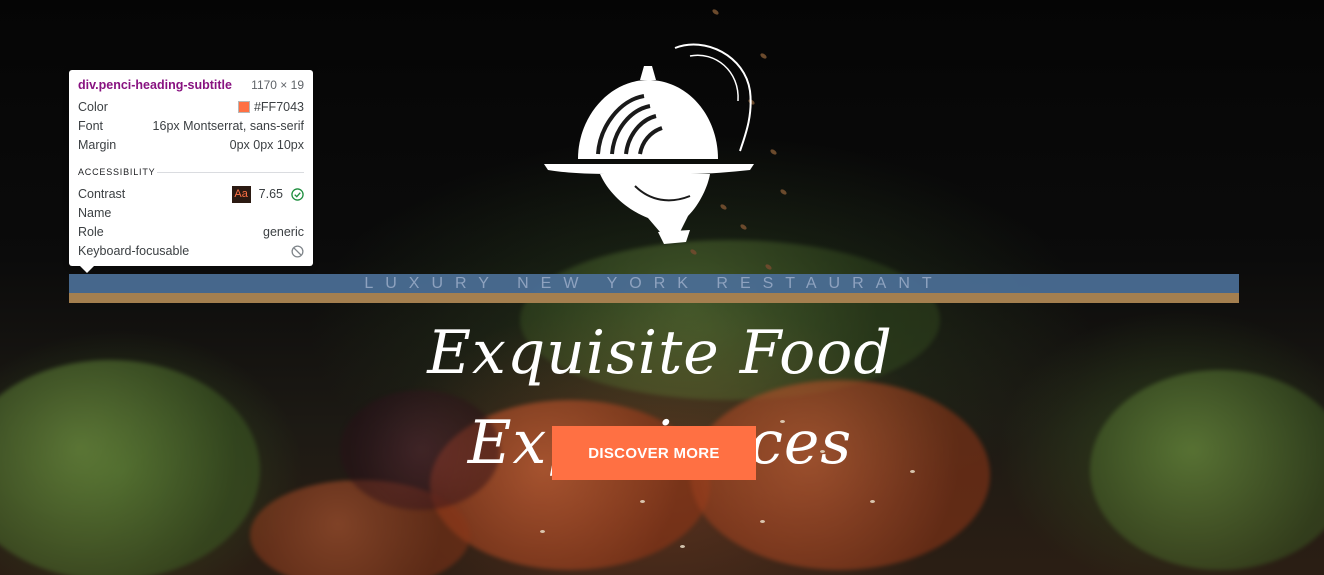  What do you see at coordinates (649, 143) in the screenshot?
I see `cloche-serving-tray-icon` at bounding box center [649, 143].